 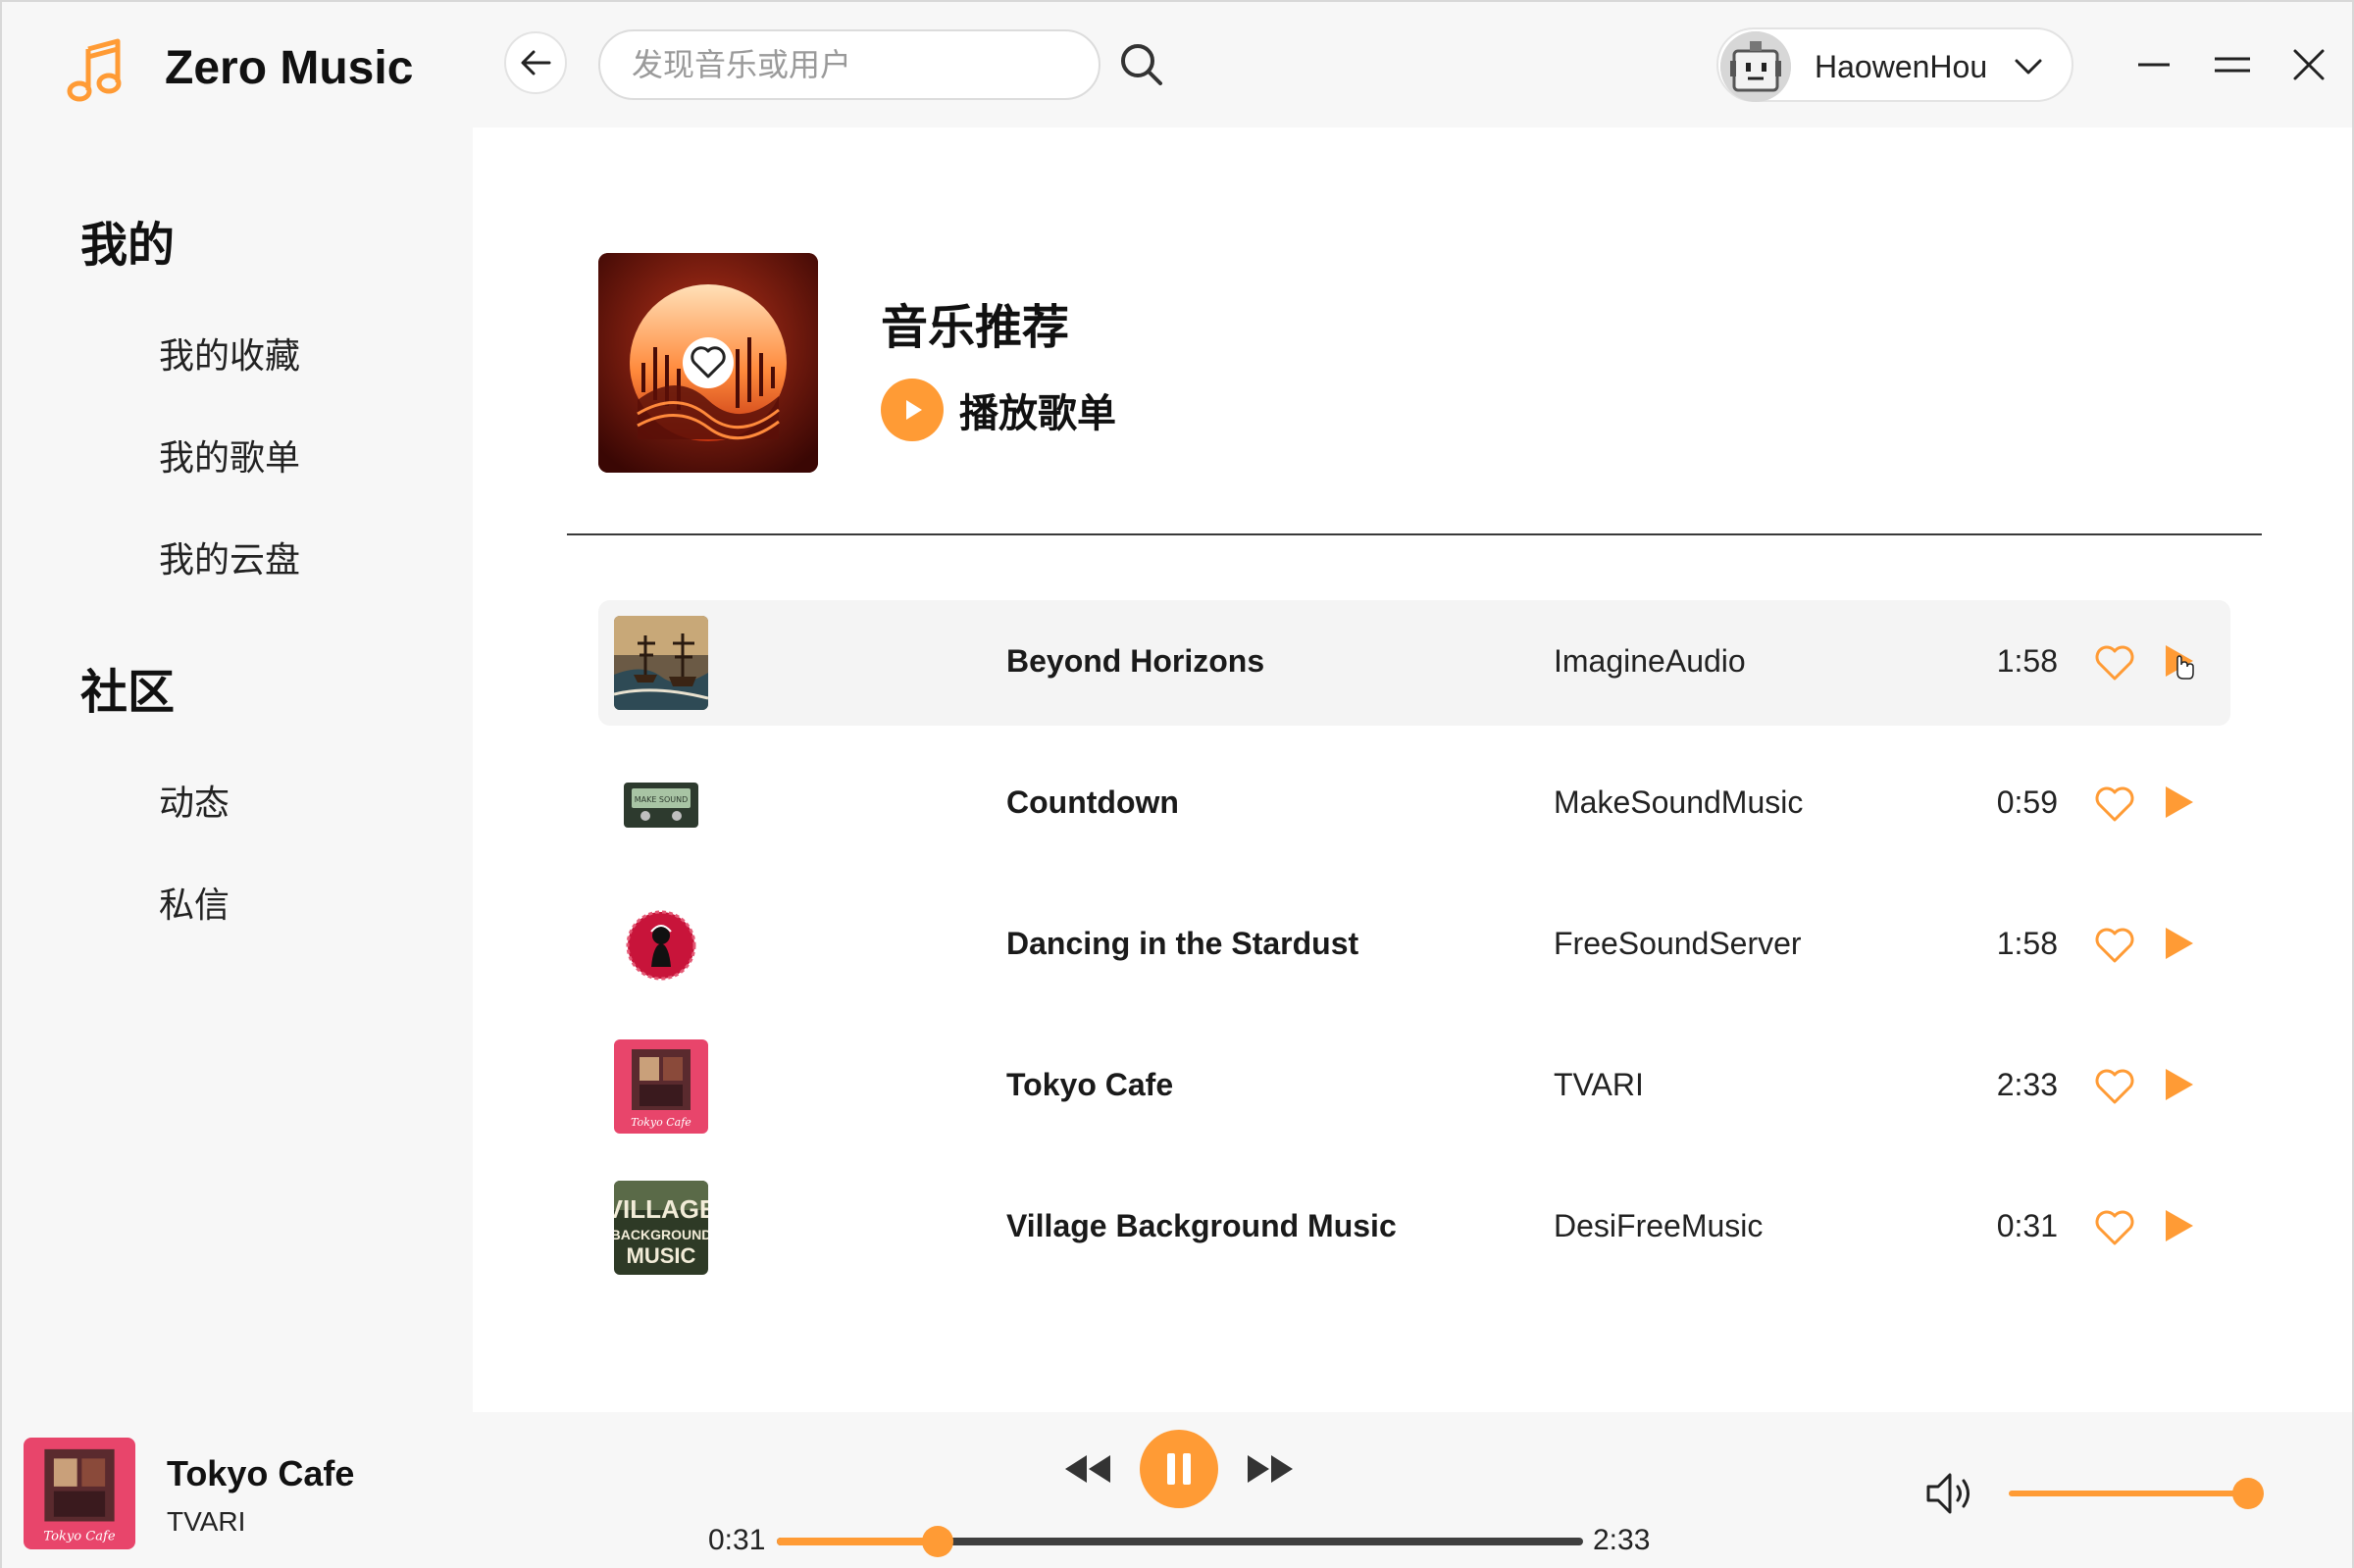 I want to click on elapsed-time: 0:31, so click(x=737, y=1540).